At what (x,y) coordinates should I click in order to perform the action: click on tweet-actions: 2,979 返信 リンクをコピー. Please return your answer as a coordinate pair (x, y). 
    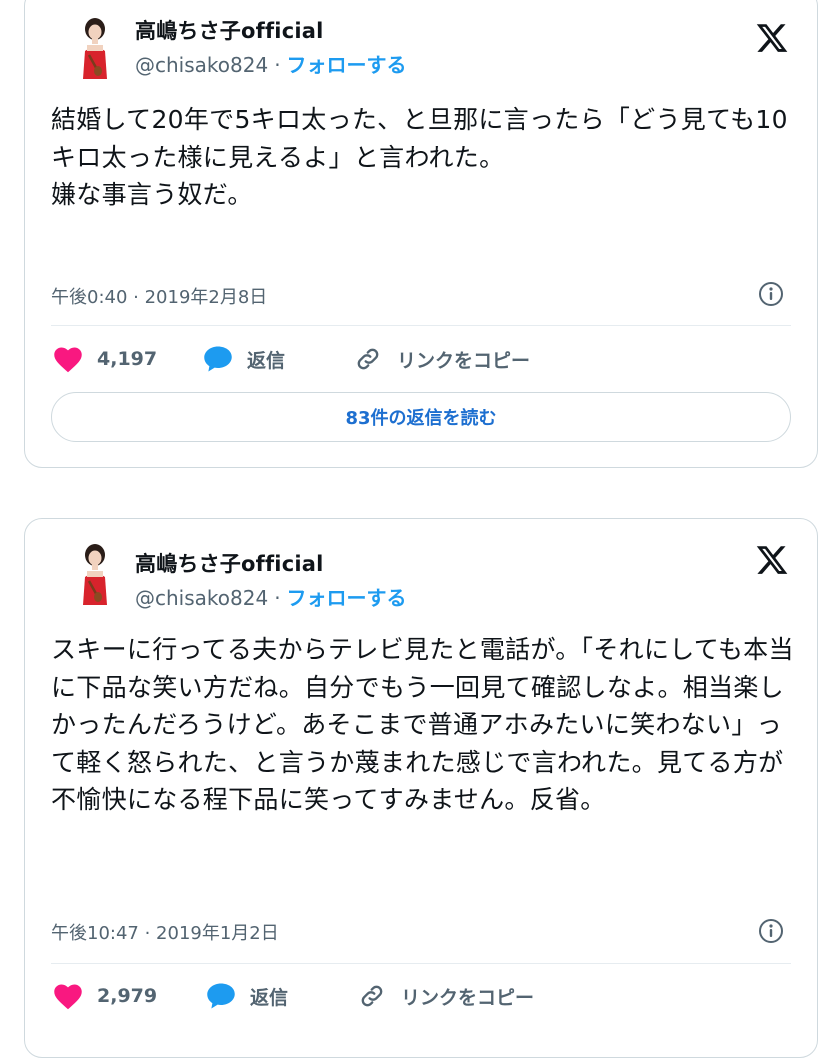
    Looking at the image, I should click on (421, 996).